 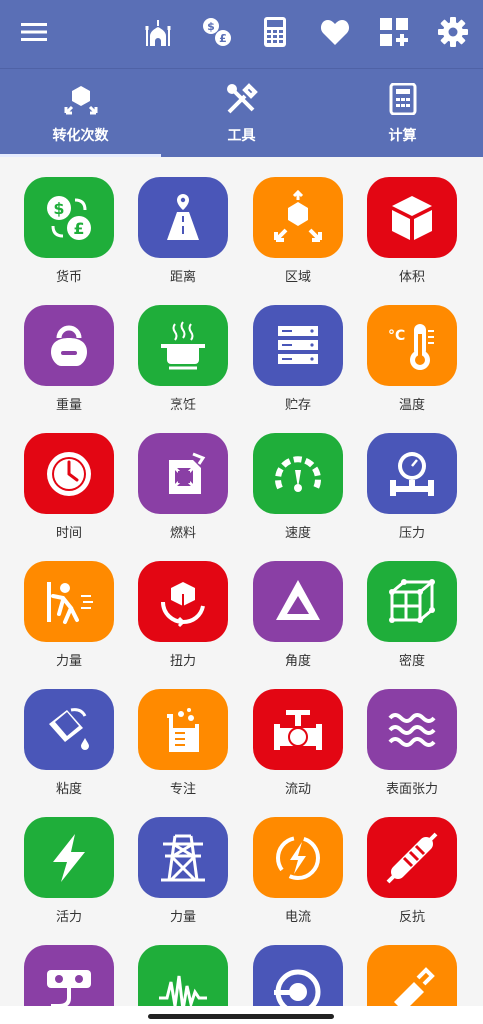 What do you see at coordinates (69, 601) in the screenshot?
I see `pushing-person-icon` at bounding box center [69, 601].